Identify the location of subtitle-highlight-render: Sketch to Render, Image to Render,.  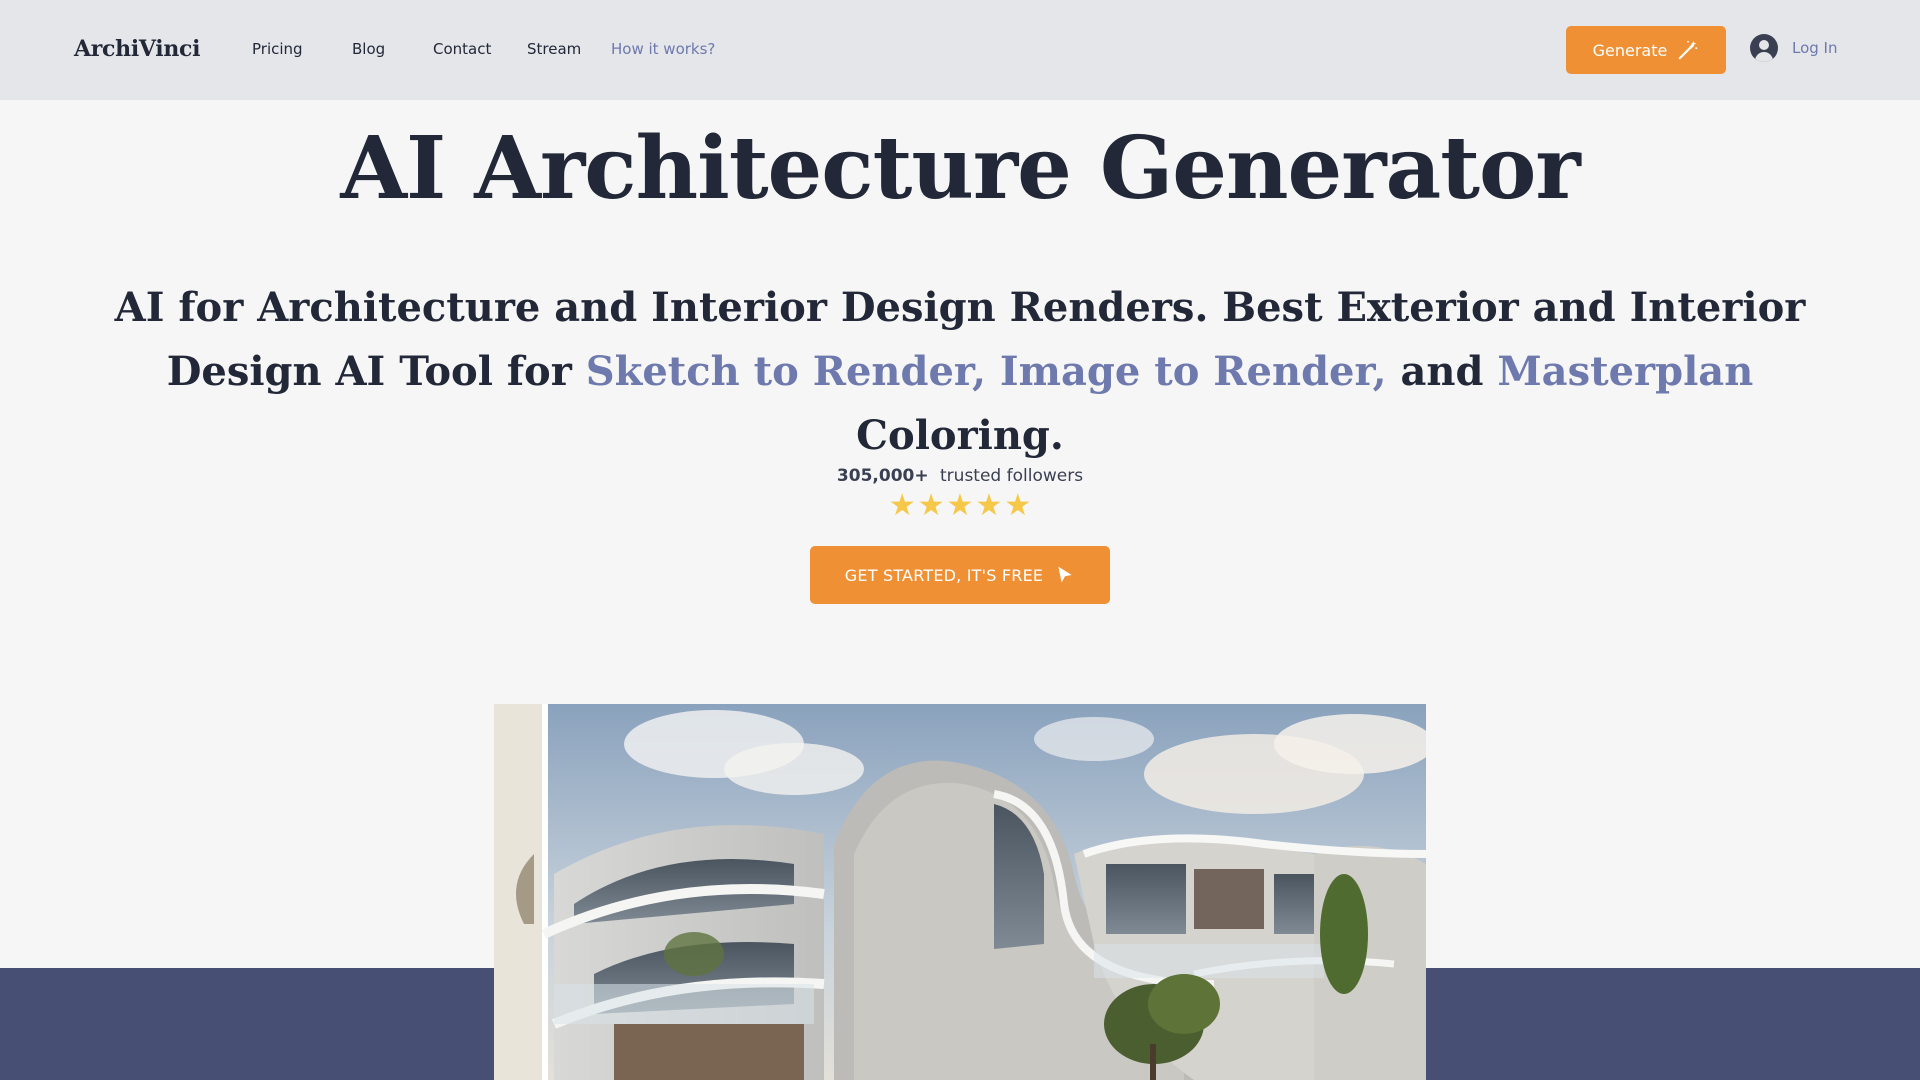
(986, 371).